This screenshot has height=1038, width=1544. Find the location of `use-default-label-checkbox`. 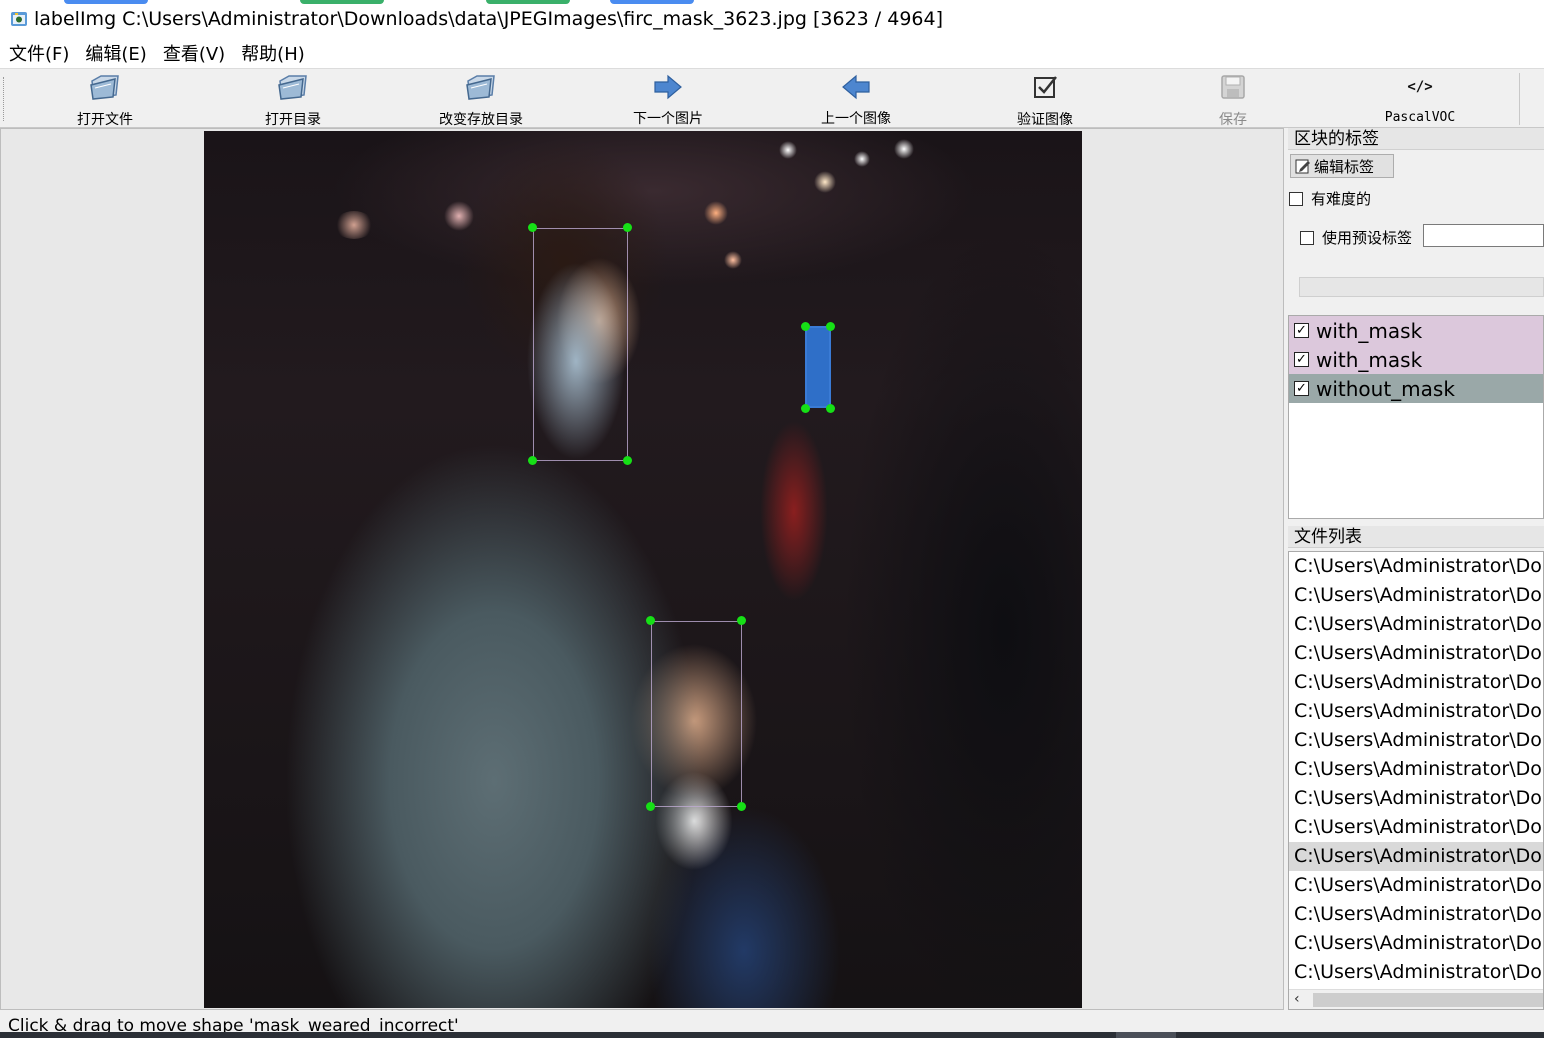

use-default-label-checkbox is located at coordinates (1307, 237).